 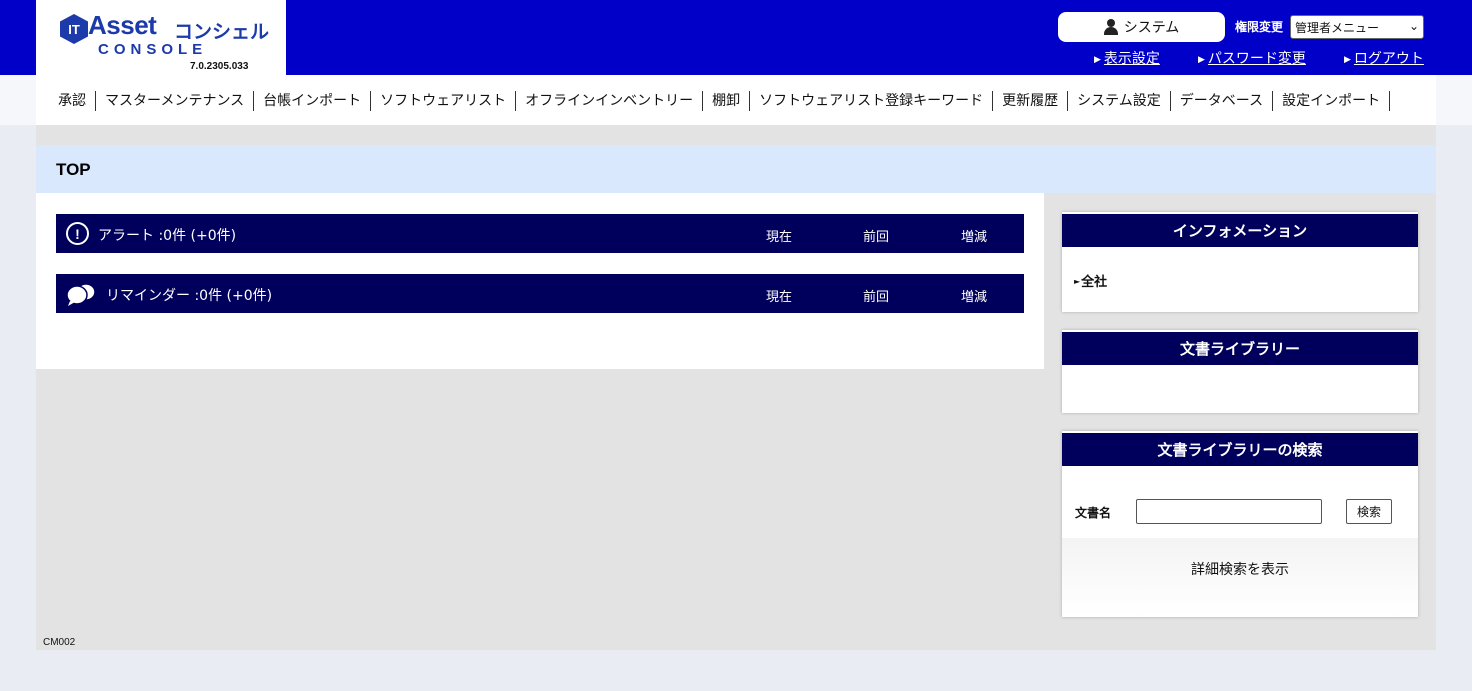 I want to click on document-name-label: 文書名, so click(x=1093, y=513).